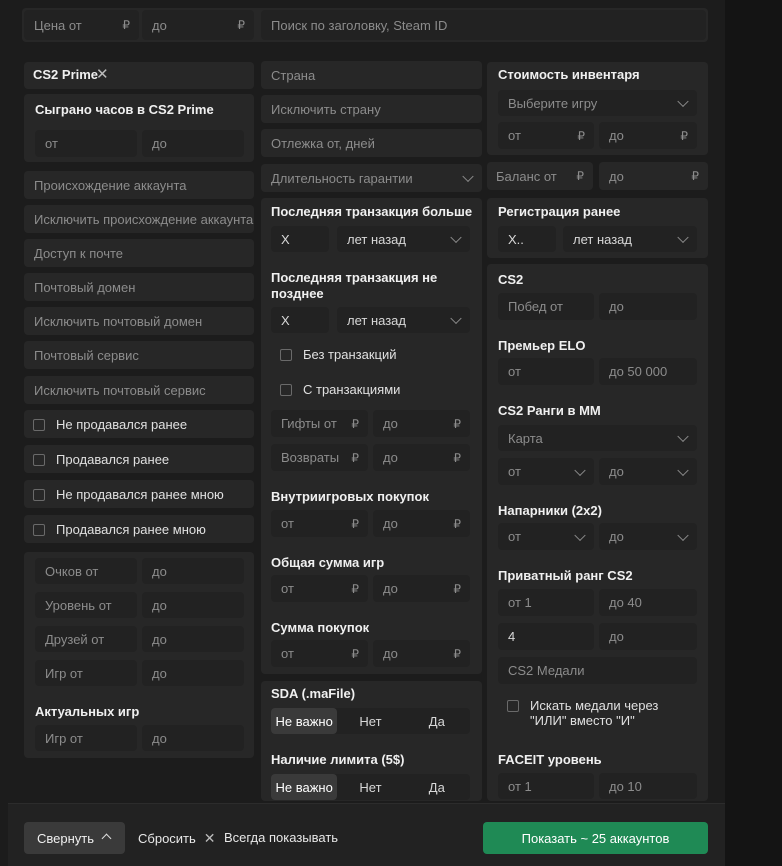 Image resolution: width=782 pixels, height=866 pixels. What do you see at coordinates (193, 605) in the screenshot?
I see `level-to-input: до` at bounding box center [193, 605].